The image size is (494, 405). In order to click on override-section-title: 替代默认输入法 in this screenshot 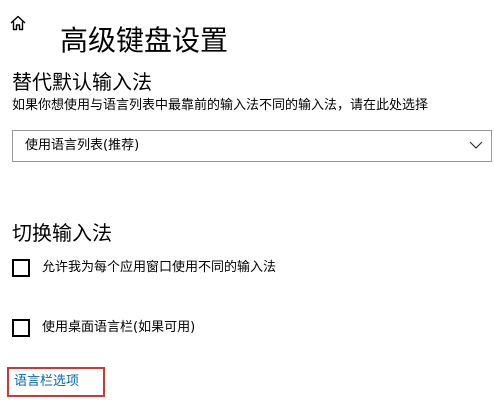, I will do `click(82, 81)`.